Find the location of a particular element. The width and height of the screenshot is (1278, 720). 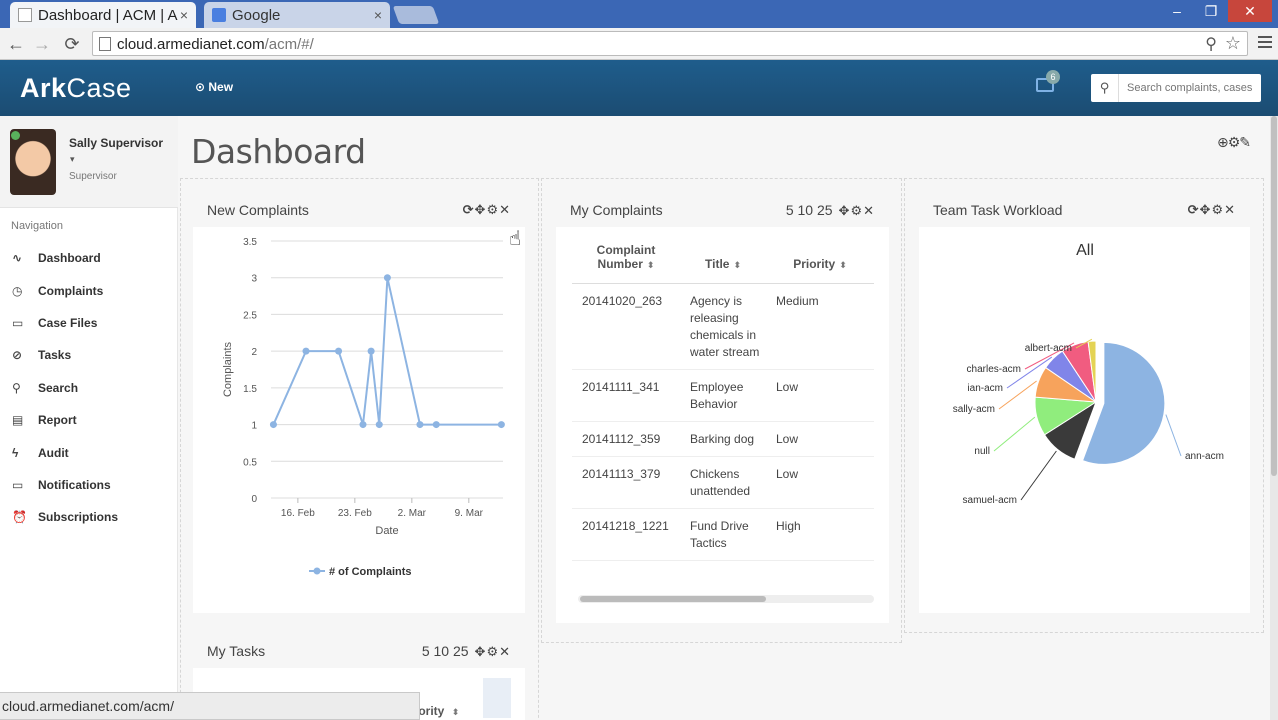

search-input is located at coordinates (1189, 88).